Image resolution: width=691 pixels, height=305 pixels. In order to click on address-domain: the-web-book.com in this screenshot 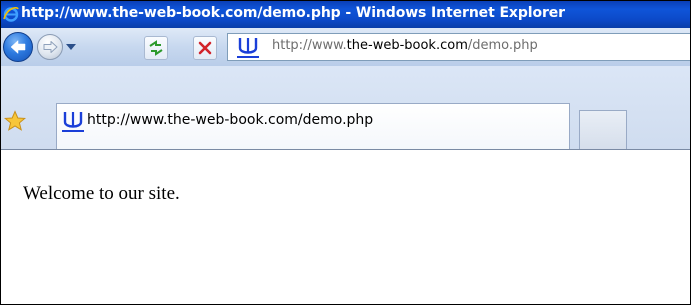, I will do `click(407, 45)`.